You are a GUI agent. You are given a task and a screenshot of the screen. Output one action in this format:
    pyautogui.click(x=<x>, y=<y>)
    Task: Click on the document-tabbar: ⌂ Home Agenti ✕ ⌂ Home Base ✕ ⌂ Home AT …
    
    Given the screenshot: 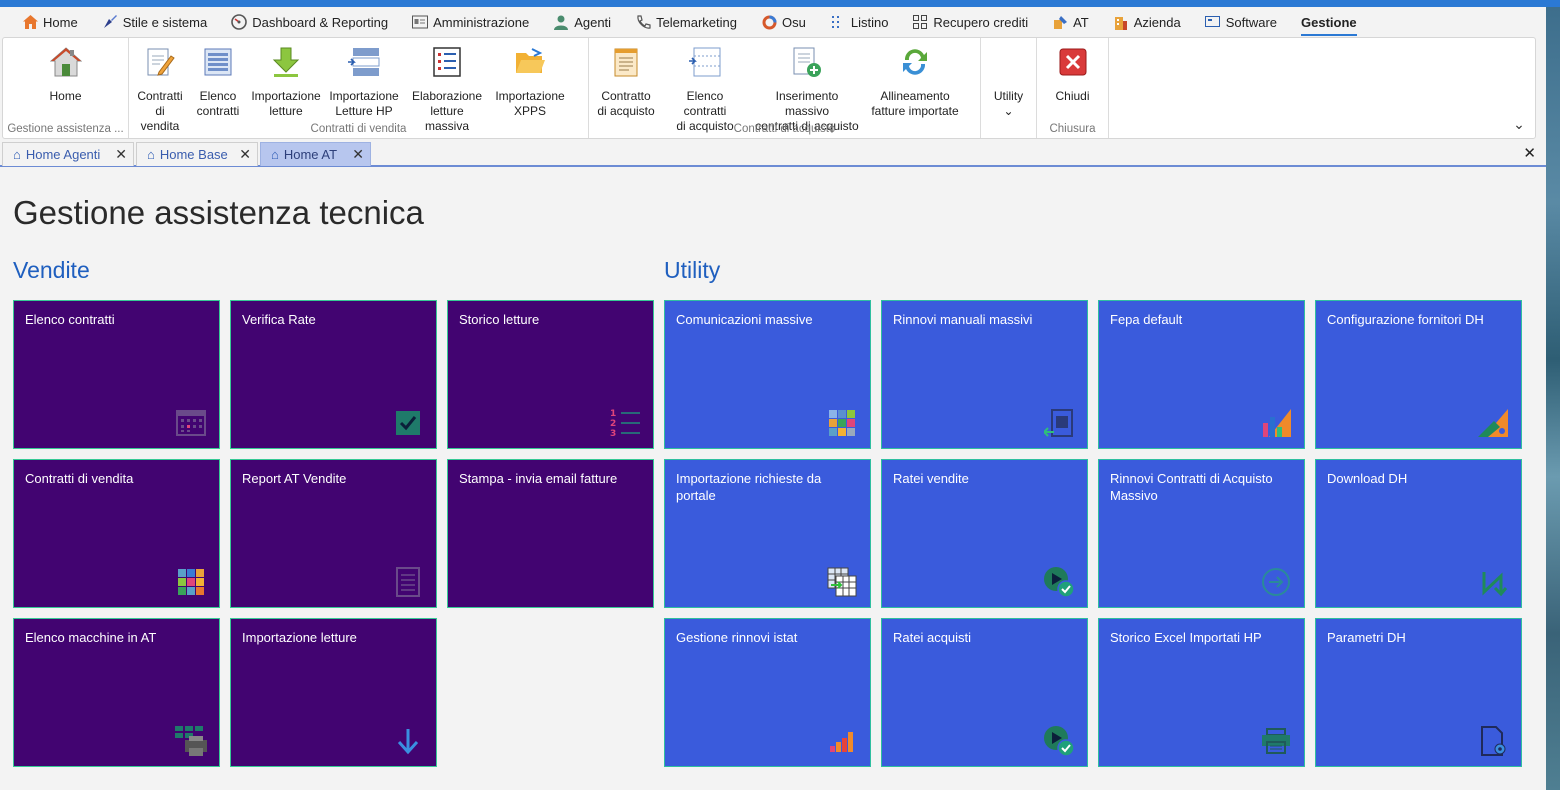 What is the action you would take?
    pyautogui.click(x=773, y=154)
    